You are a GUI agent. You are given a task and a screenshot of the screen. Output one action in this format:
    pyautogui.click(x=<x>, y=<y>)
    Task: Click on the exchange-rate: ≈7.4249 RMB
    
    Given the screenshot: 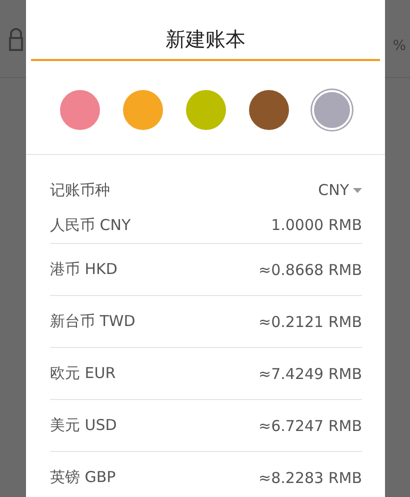 What is the action you would take?
    pyautogui.click(x=310, y=373)
    